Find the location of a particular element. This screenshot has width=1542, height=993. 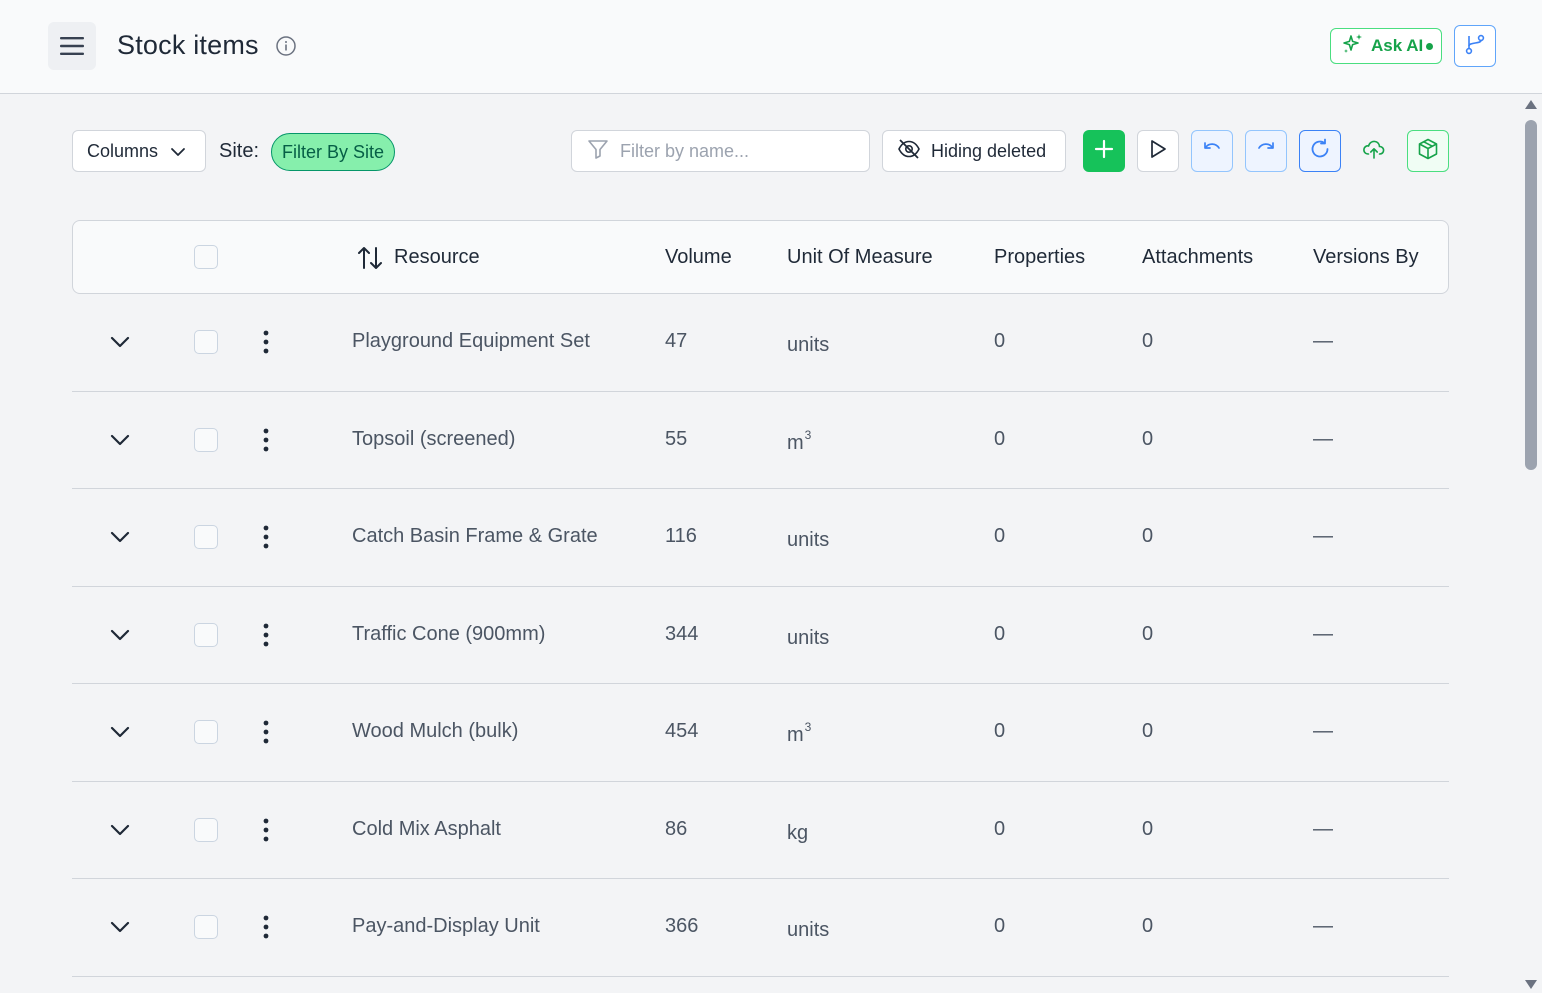

vertical-scrollbar is located at coordinates (1531, 543).